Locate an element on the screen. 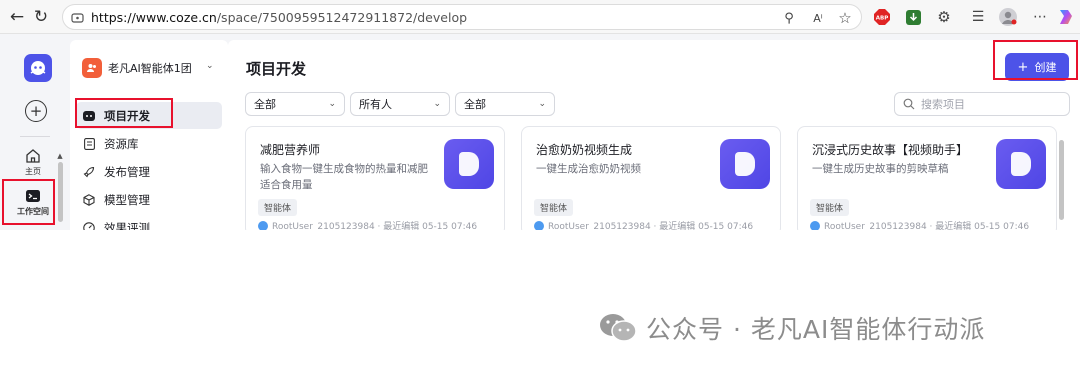 The width and height of the screenshot is (1080, 371). filter-owner-value: 所有人 is located at coordinates (375, 104).